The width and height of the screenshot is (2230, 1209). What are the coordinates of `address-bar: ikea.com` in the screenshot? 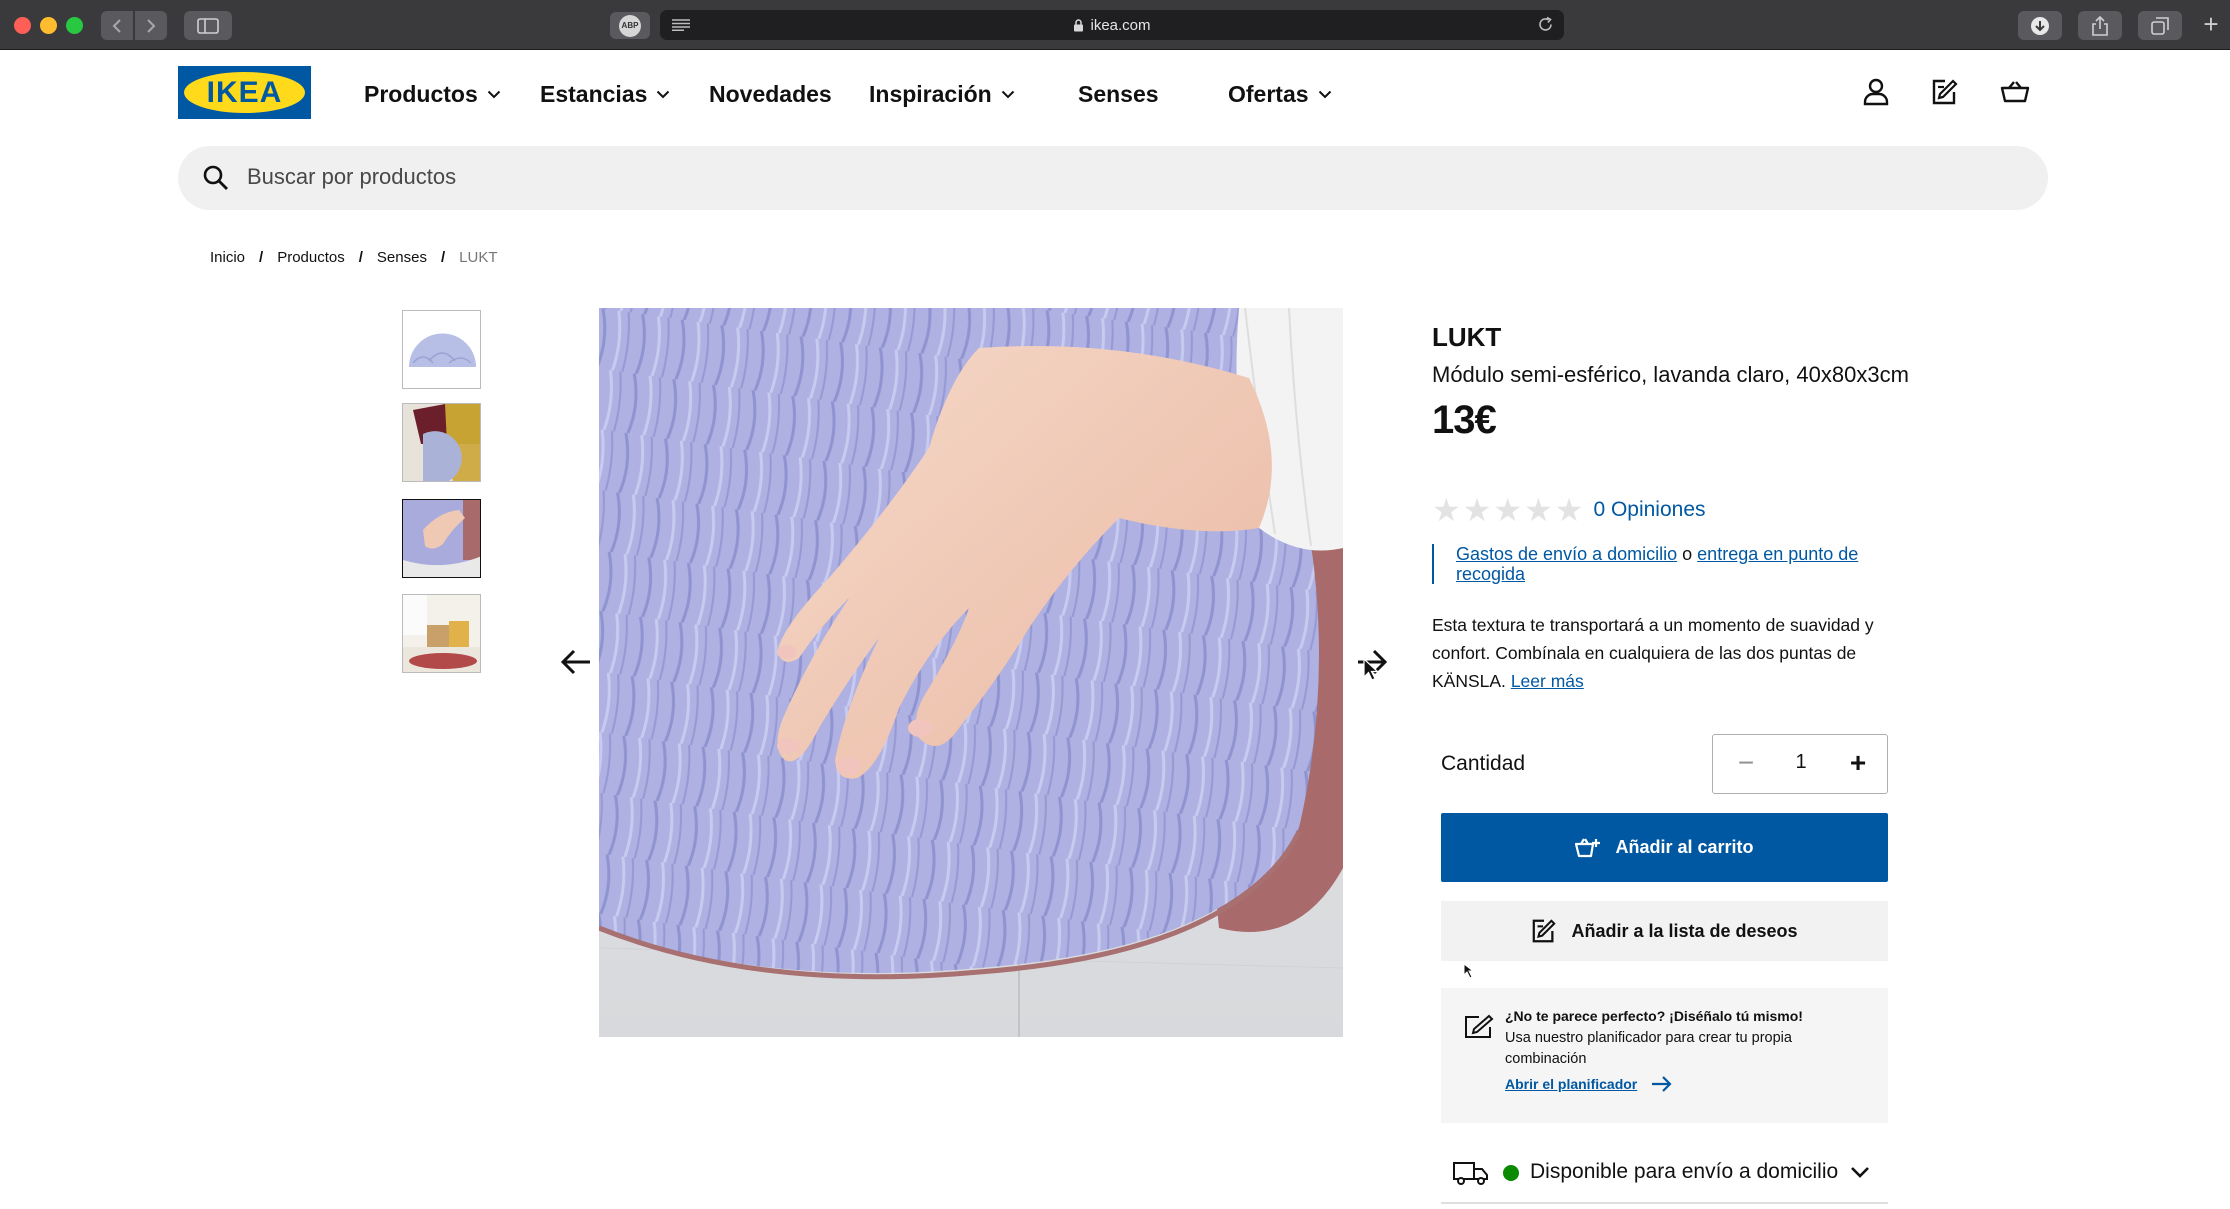 It's located at (1112, 25).